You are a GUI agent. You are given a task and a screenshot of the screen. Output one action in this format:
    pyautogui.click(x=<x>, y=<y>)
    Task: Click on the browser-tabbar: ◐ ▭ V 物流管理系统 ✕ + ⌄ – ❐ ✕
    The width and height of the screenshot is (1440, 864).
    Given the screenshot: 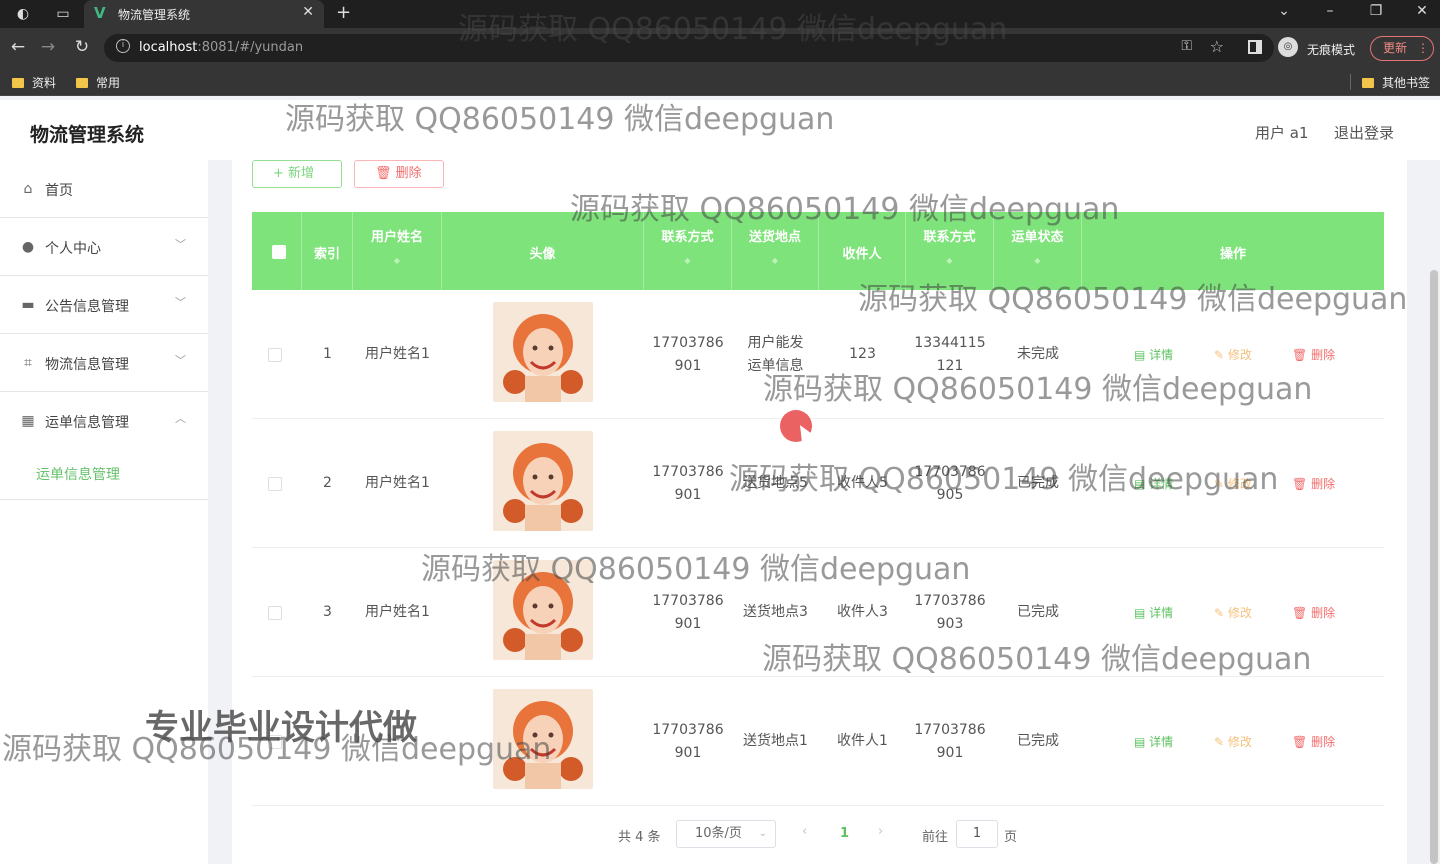 What is the action you would take?
    pyautogui.click(x=720, y=14)
    